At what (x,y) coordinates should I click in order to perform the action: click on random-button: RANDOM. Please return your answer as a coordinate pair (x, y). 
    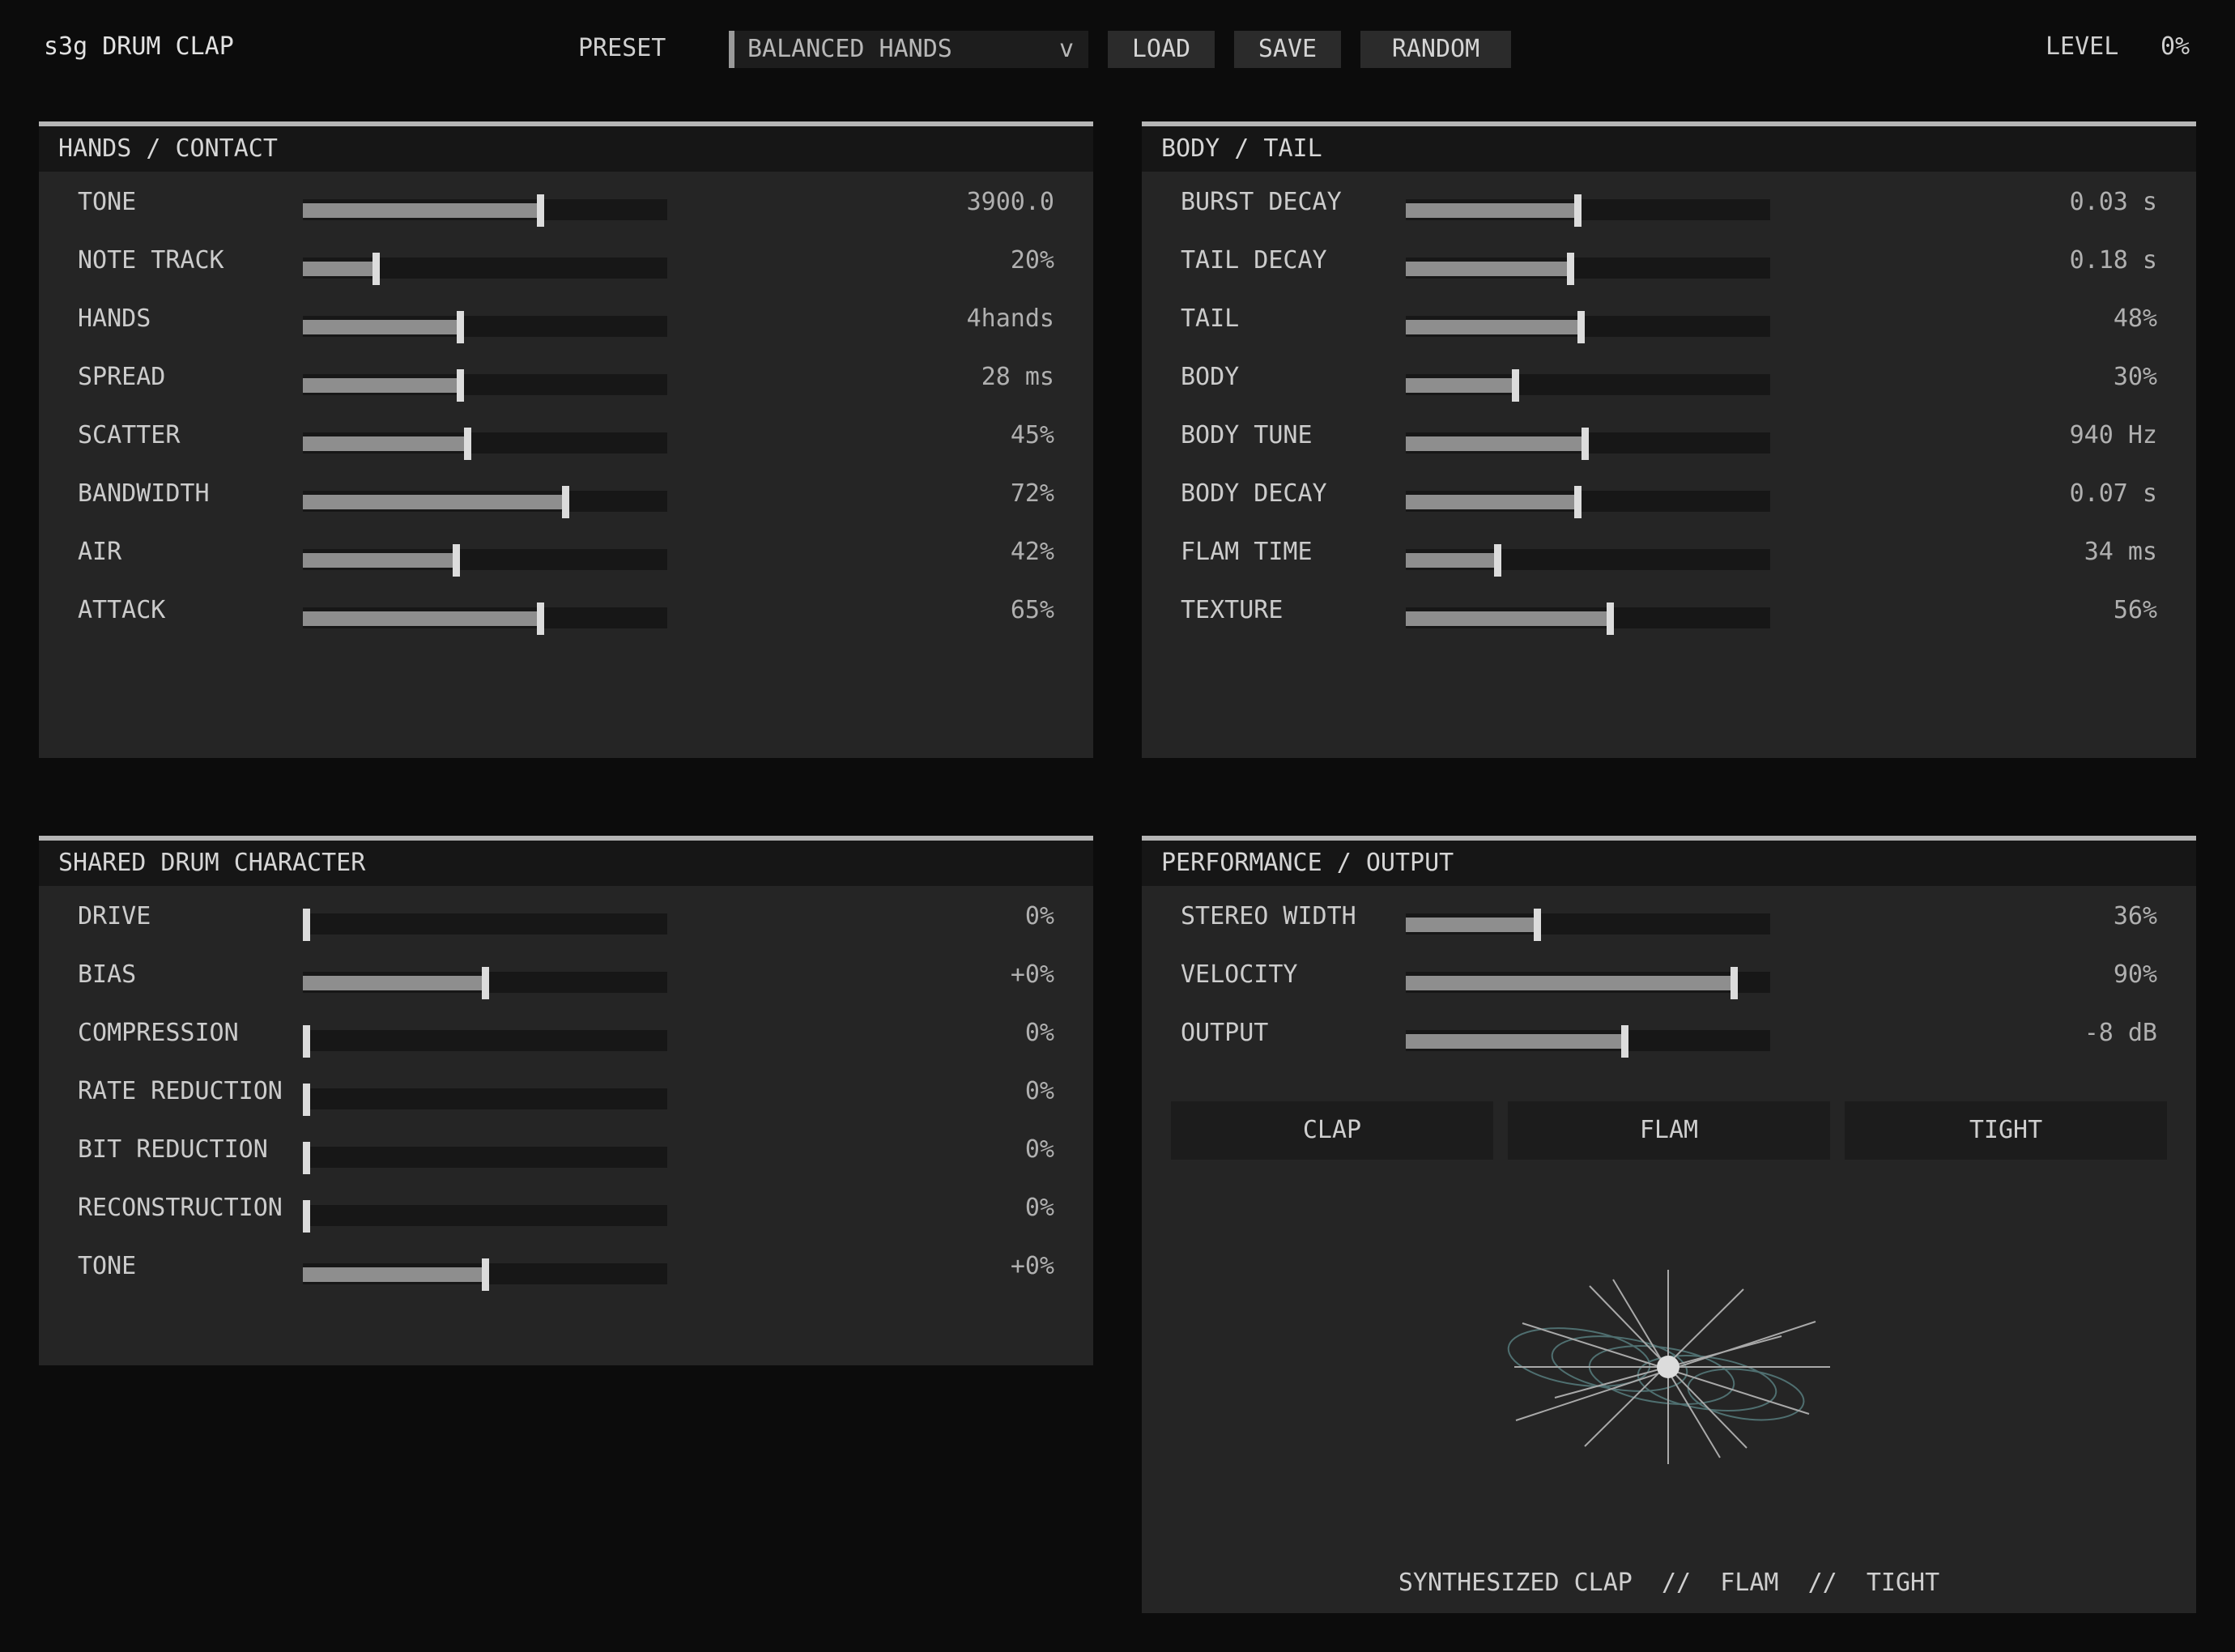
    Looking at the image, I should click on (1435, 49).